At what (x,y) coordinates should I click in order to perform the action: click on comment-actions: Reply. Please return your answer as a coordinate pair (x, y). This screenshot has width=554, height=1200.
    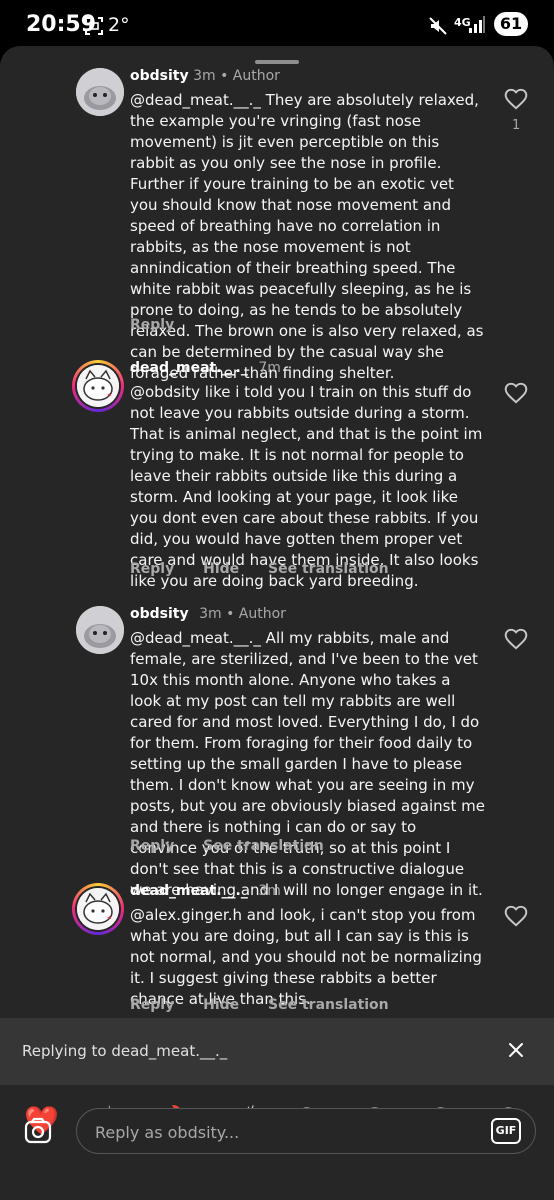
    Looking at the image, I should click on (164, 325).